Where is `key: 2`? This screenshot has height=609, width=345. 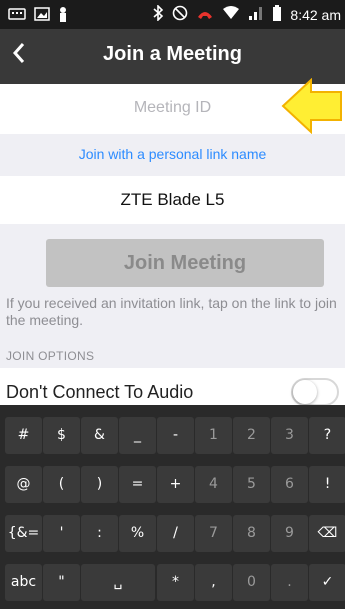
key: 2 is located at coordinates (251, 435).